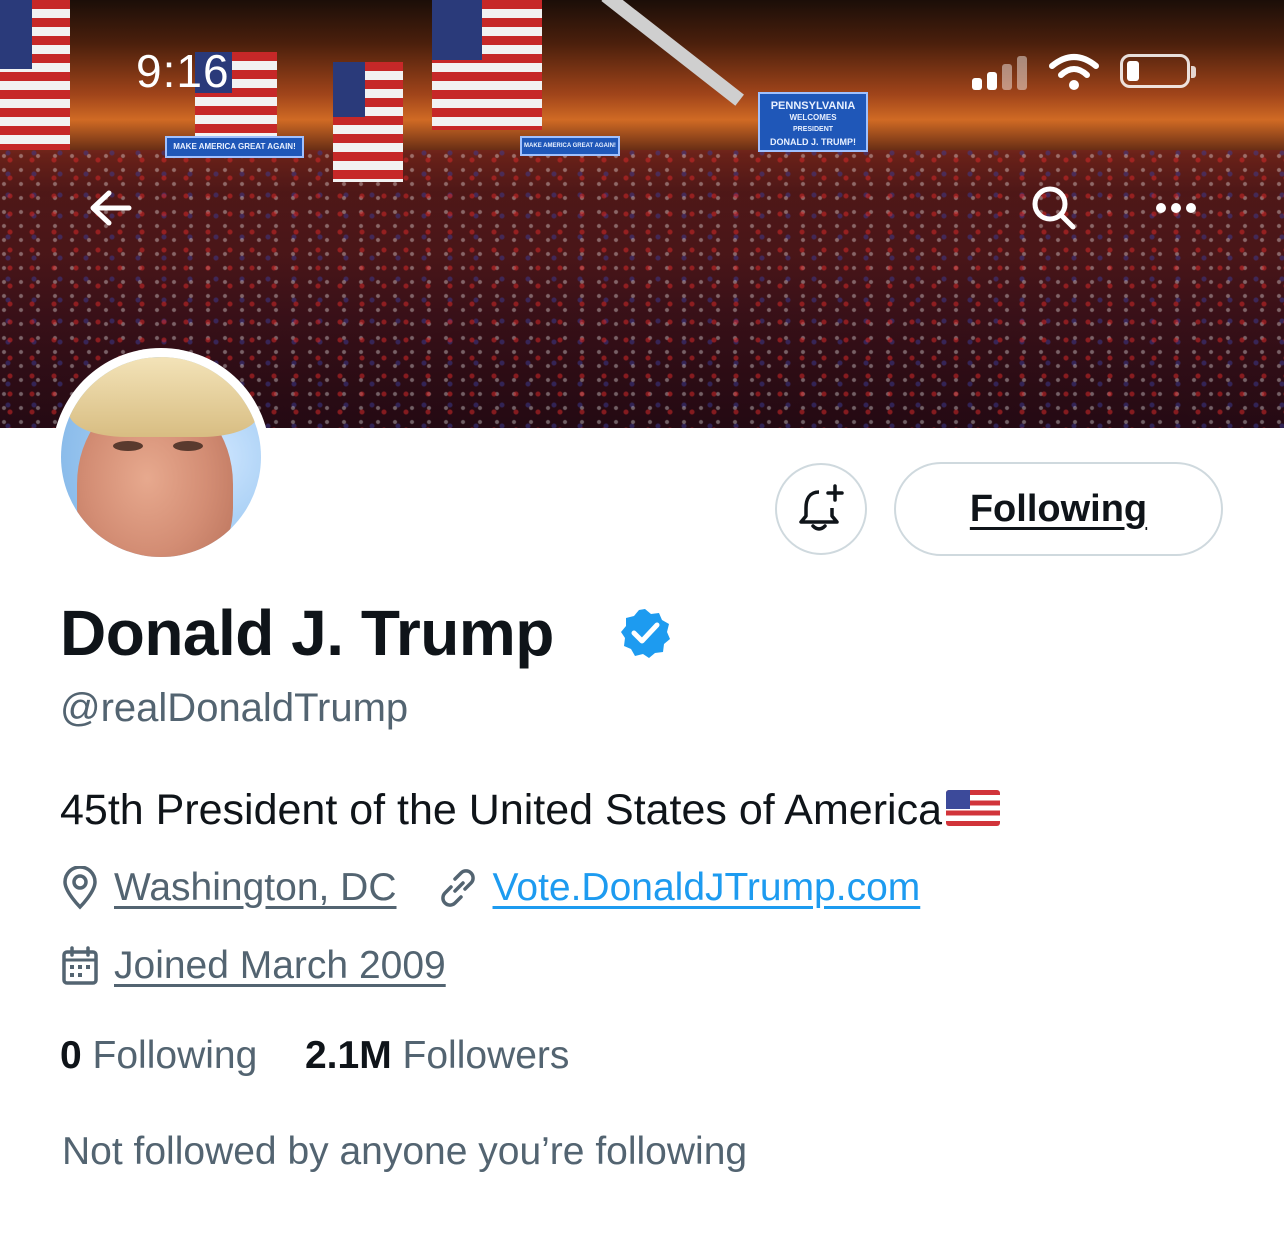 Image resolution: width=1284 pixels, height=1238 pixels. I want to click on follow-counts: 0 Following 2.1M Followers, so click(314, 1056).